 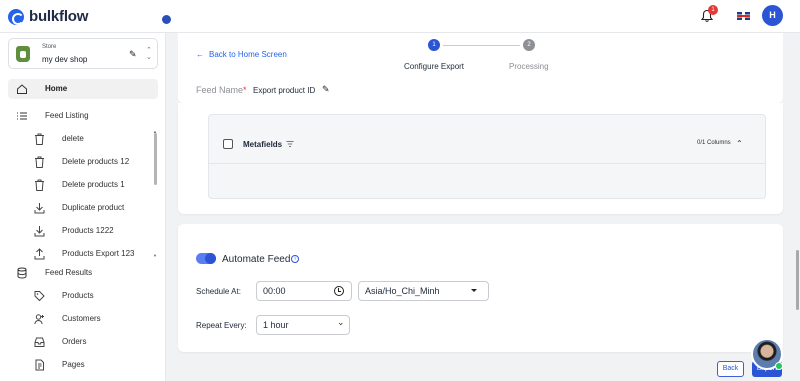 I want to click on metafields-label: Metafields, so click(x=263, y=144).